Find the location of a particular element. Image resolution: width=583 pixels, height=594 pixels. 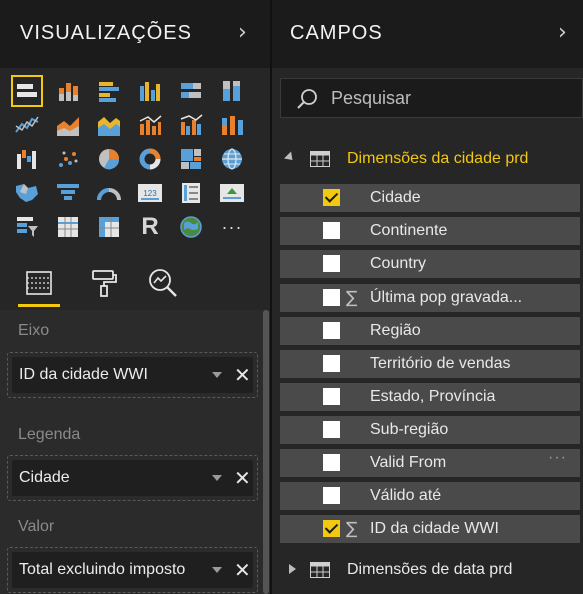

expanded-chevron-icon is located at coordinates (290, 157).